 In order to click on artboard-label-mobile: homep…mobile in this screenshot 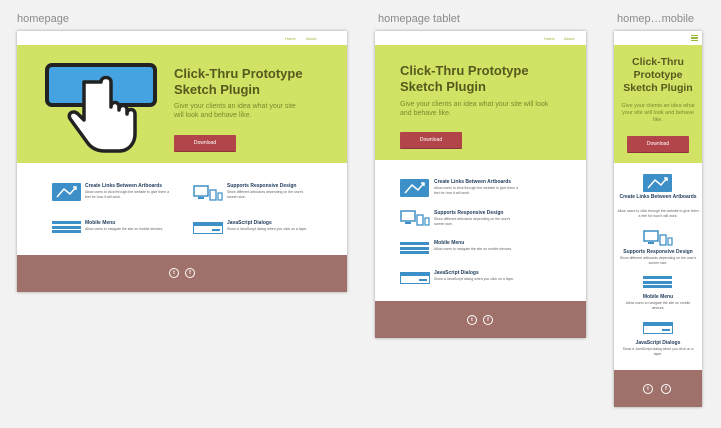, I will do `click(655, 19)`.